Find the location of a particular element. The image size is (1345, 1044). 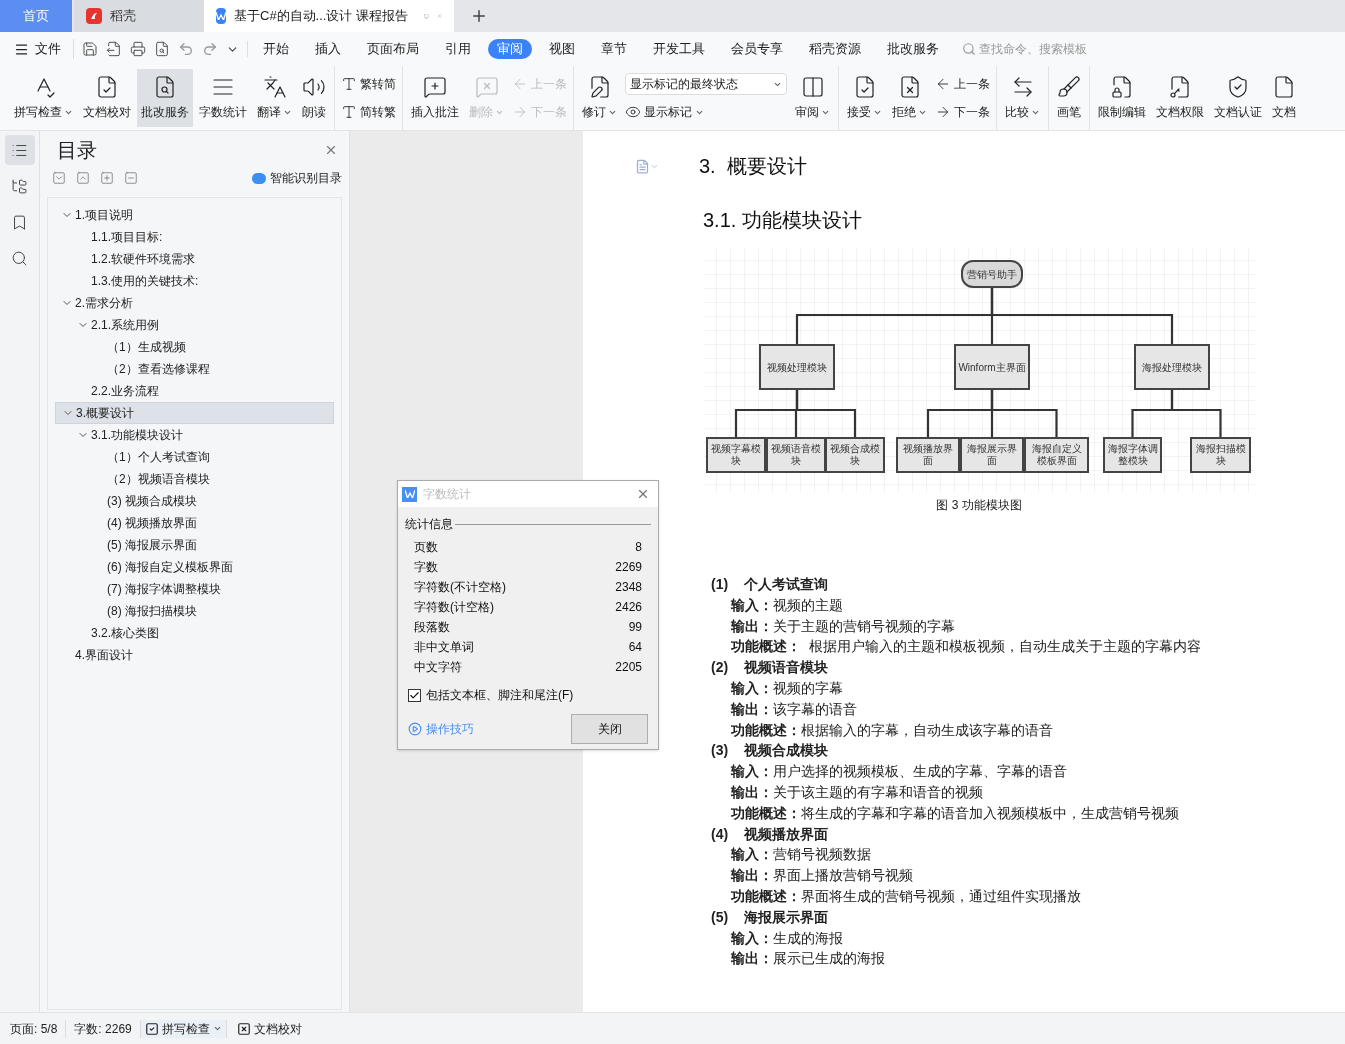

word-count: 字数: 2269 is located at coordinates (103, 1028).